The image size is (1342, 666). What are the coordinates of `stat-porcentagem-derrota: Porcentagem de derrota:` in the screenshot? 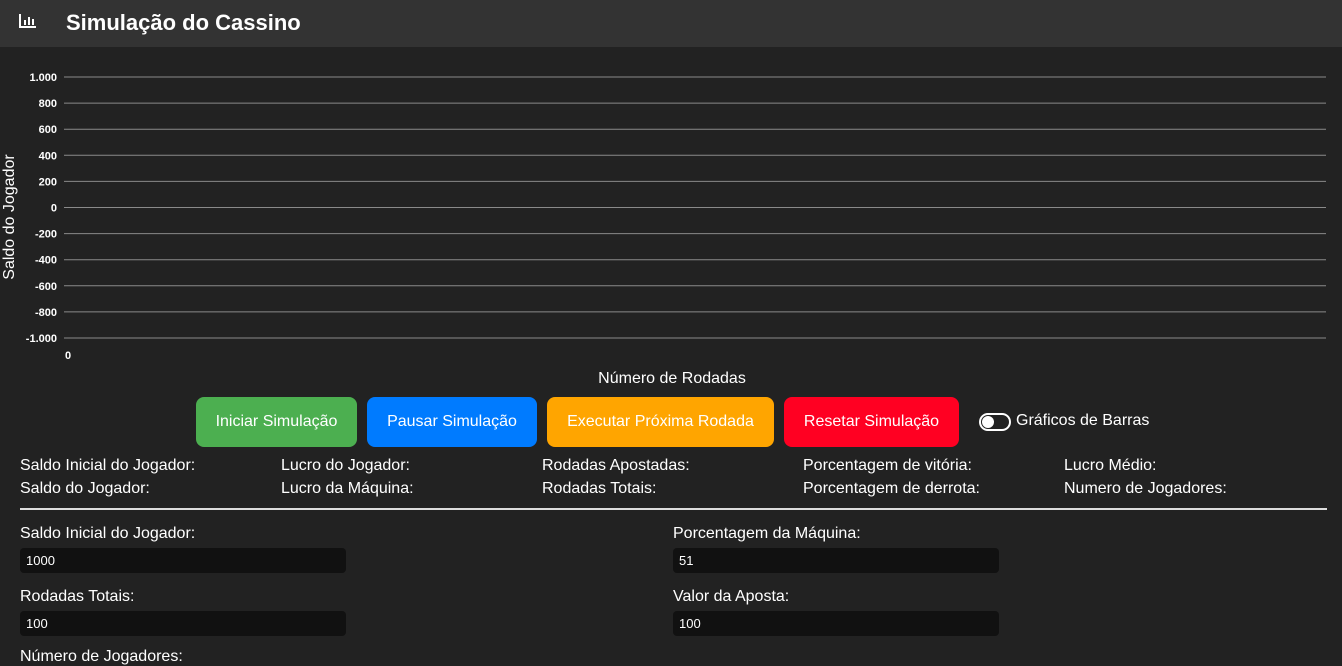 It's located at (891, 488).